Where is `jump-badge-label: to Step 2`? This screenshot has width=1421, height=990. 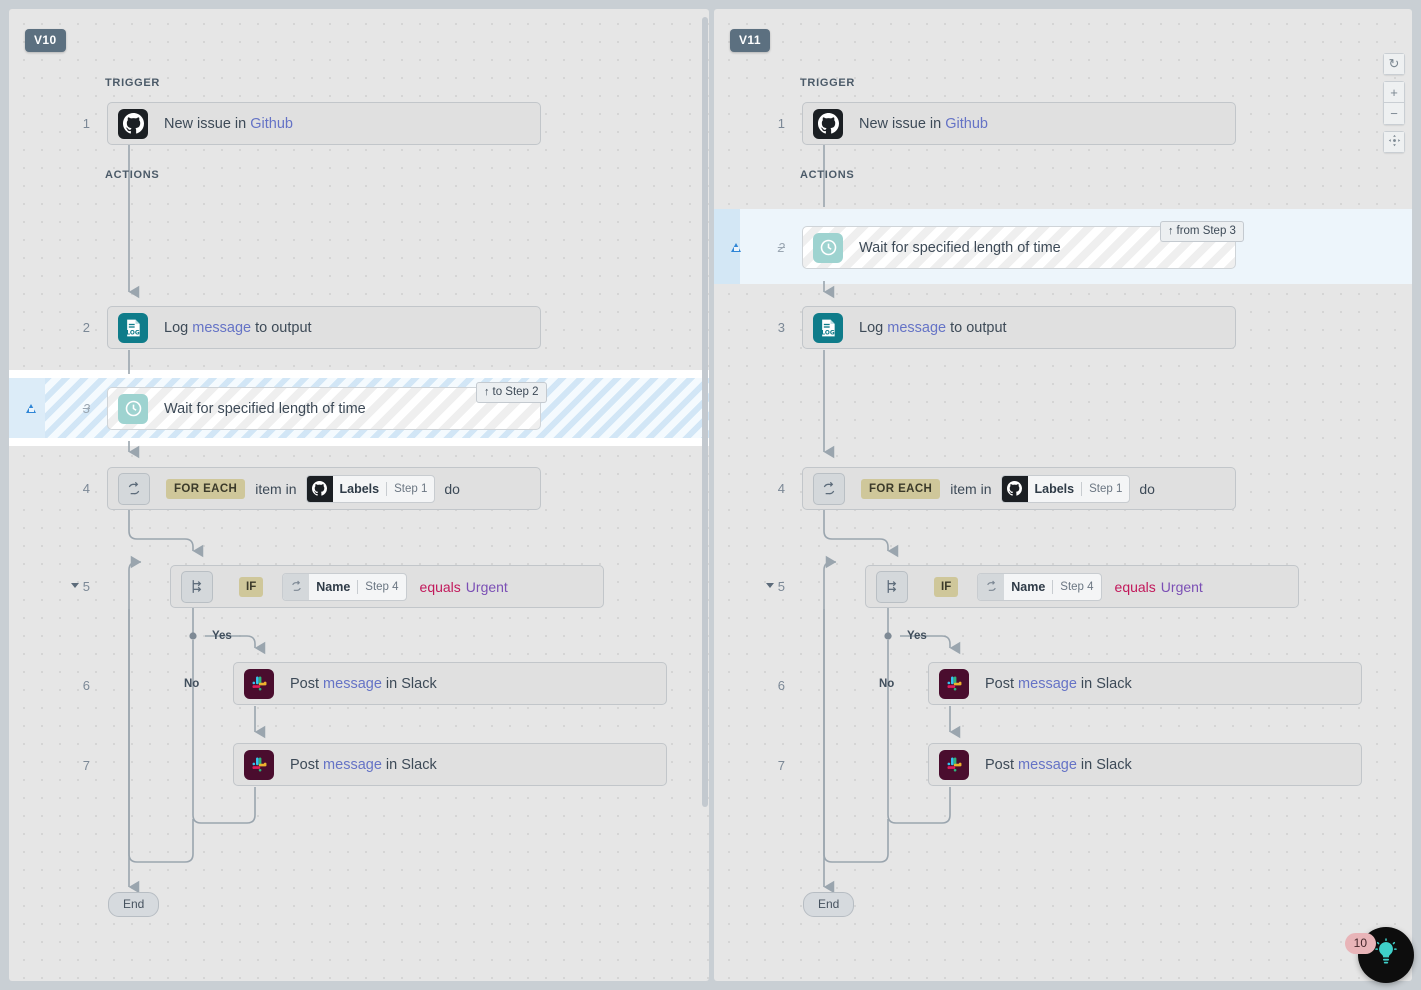 jump-badge-label: to Step 2 is located at coordinates (515, 392).